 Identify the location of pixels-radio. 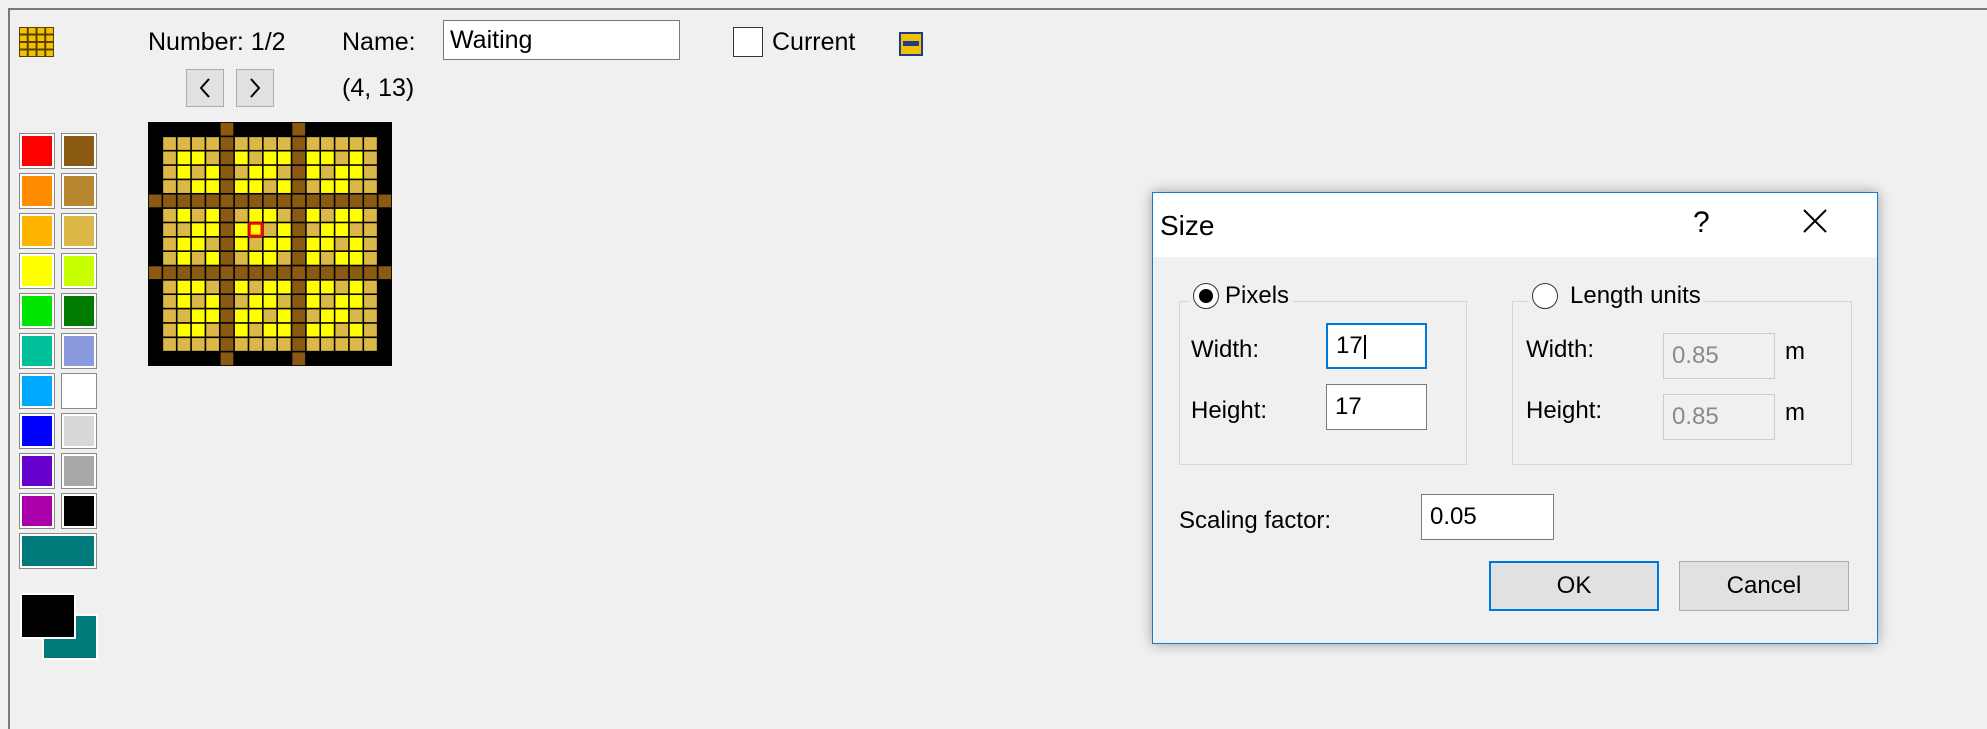
(1206, 296).